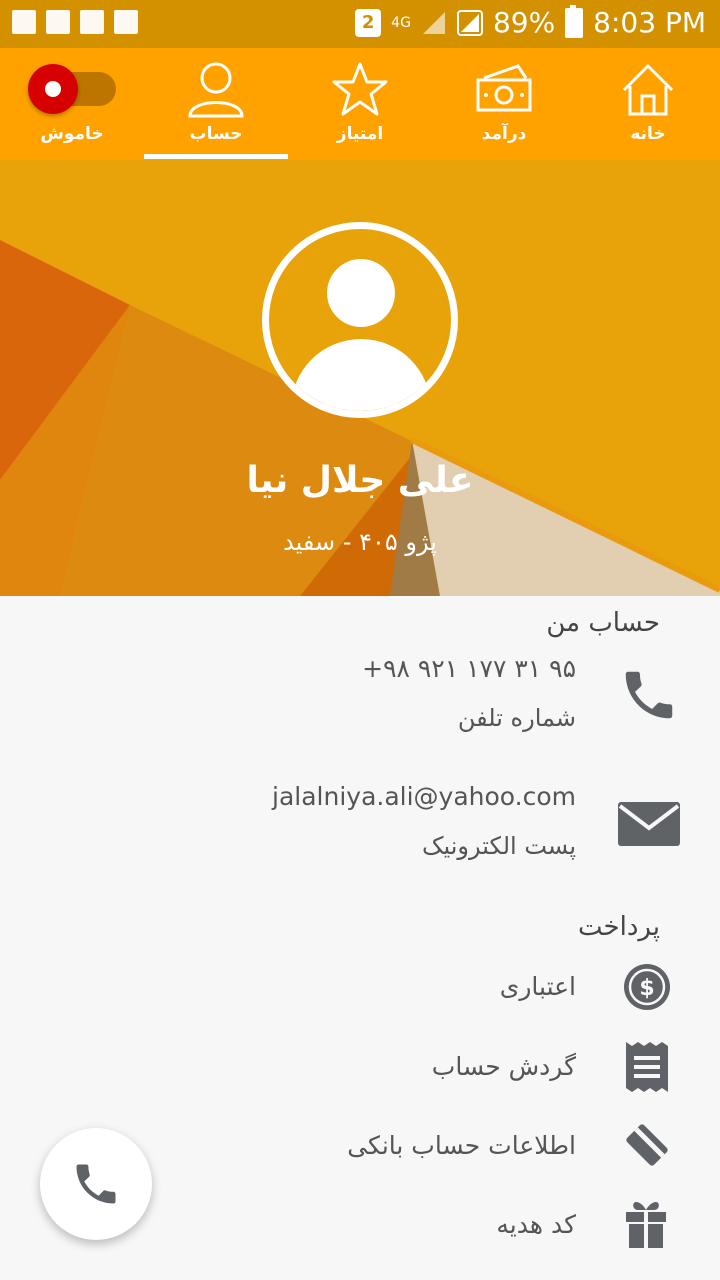 Image resolution: width=720 pixels, height=1280 pixels. I want to click on battery-percent: 89%, so click(524, 22).